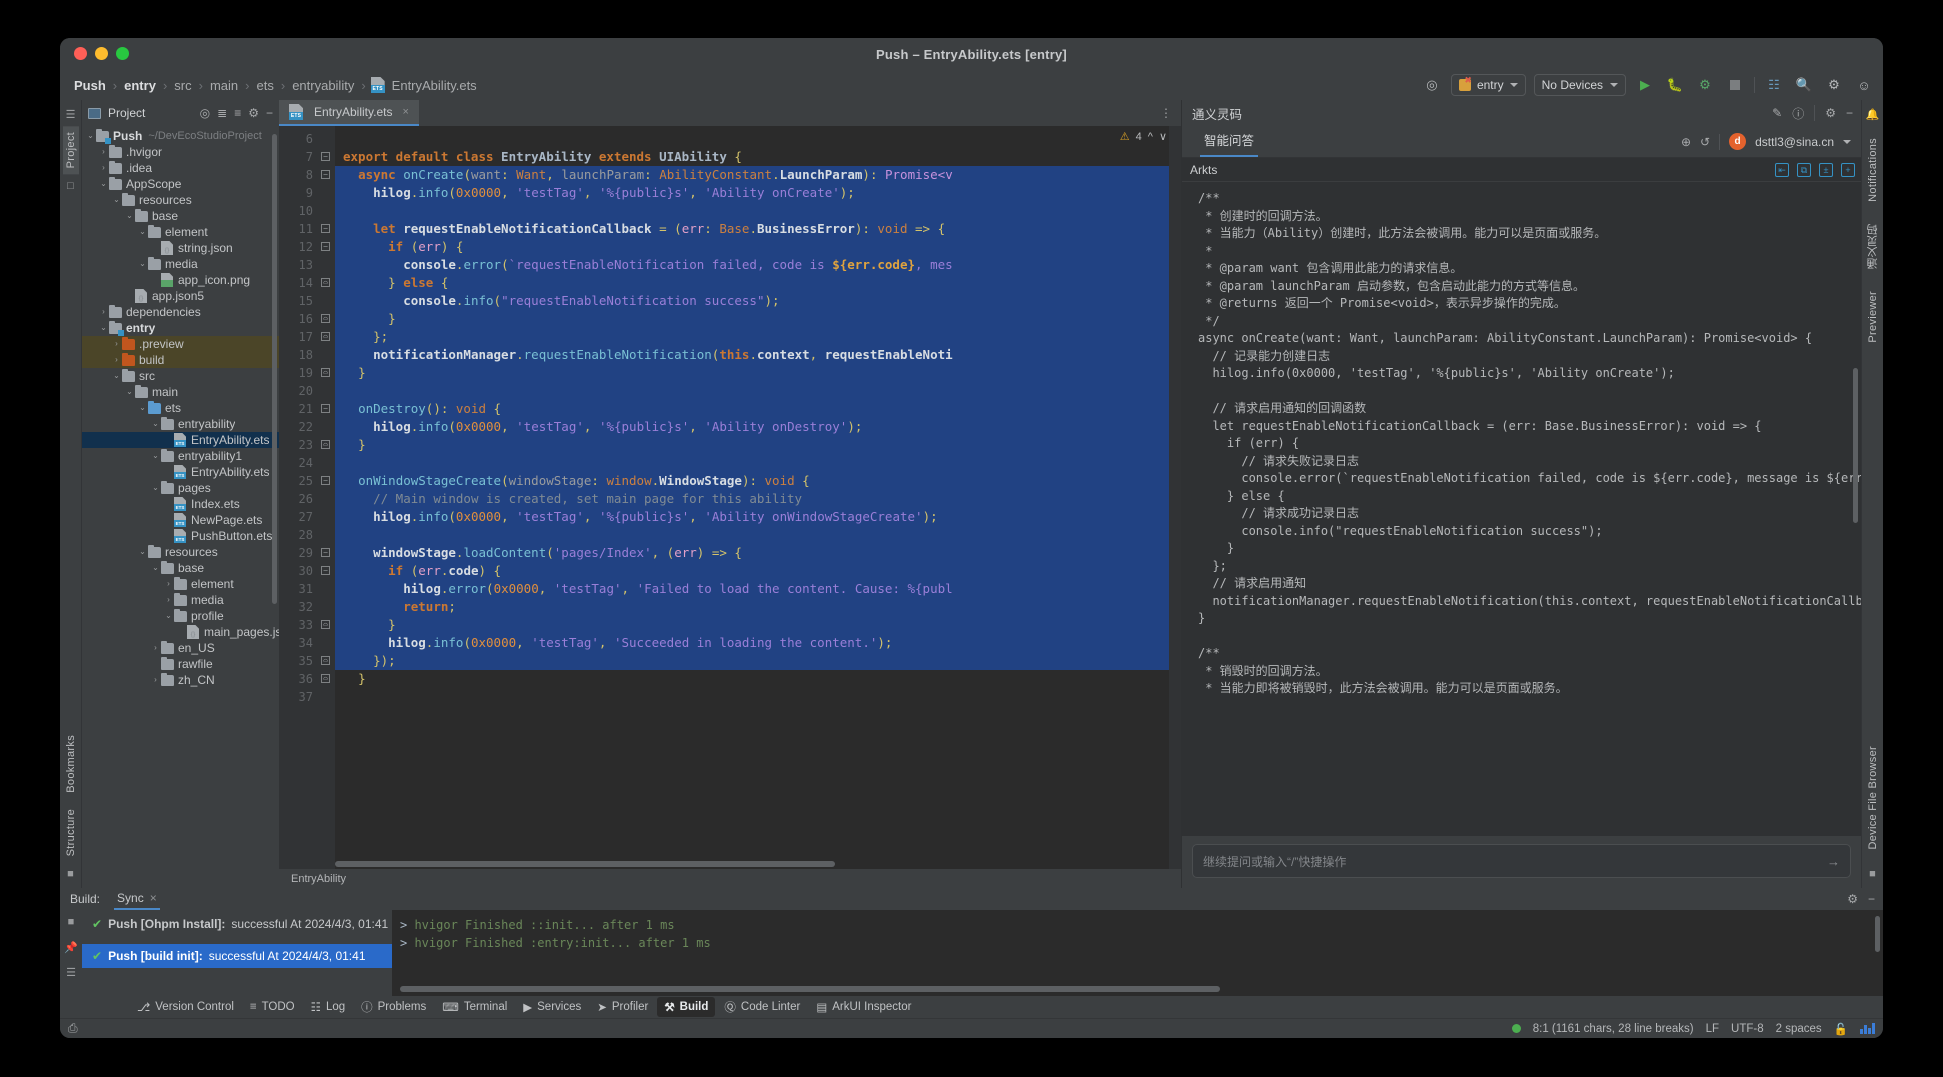 This screenshot has width=1943, height=1077. What do you see at coordinates (307, 211) in the screenshot?
I see `line-number: 10` at bounding box center [307, 211].